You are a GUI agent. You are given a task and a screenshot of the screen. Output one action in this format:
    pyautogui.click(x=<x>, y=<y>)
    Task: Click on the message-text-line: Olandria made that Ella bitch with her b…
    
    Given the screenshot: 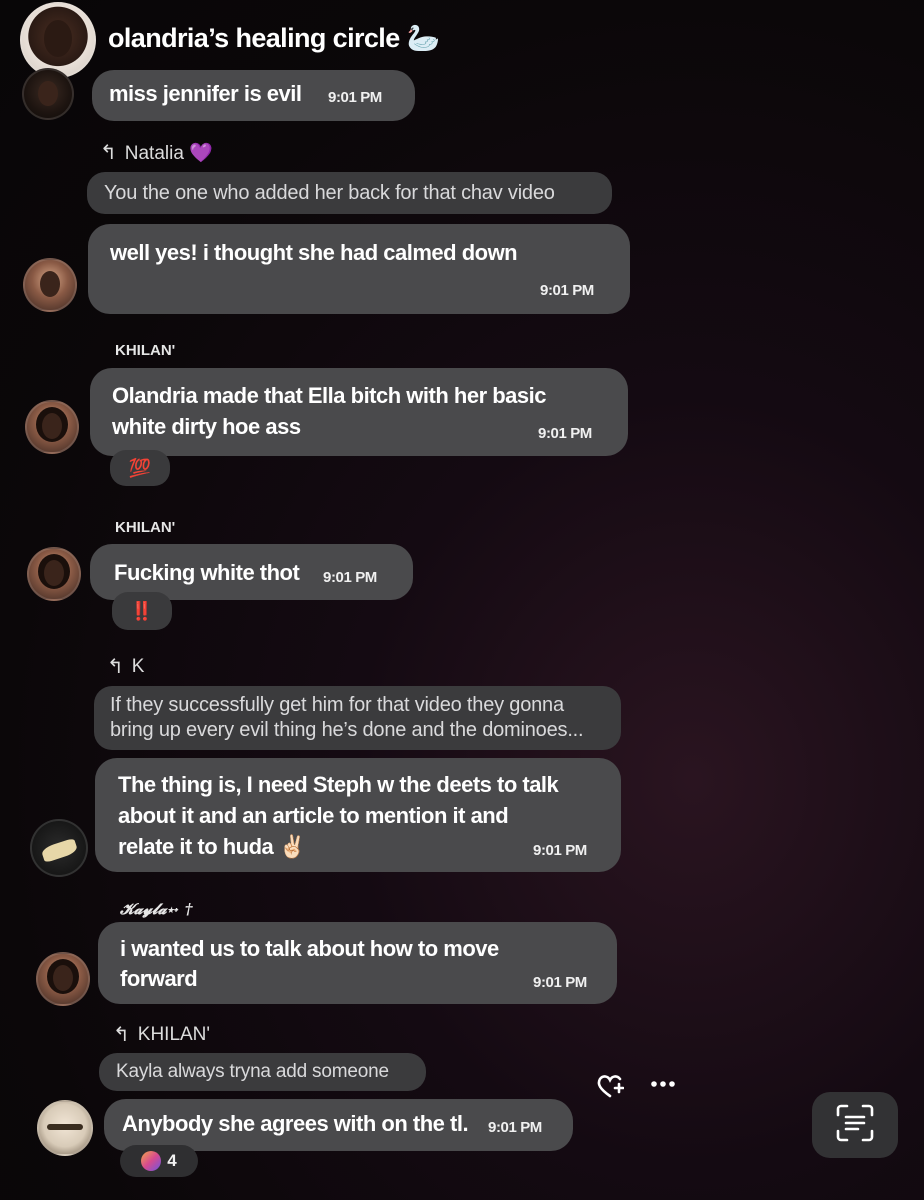 What is the action you would take?
    pyautogui.click(x=329, y=395)
    